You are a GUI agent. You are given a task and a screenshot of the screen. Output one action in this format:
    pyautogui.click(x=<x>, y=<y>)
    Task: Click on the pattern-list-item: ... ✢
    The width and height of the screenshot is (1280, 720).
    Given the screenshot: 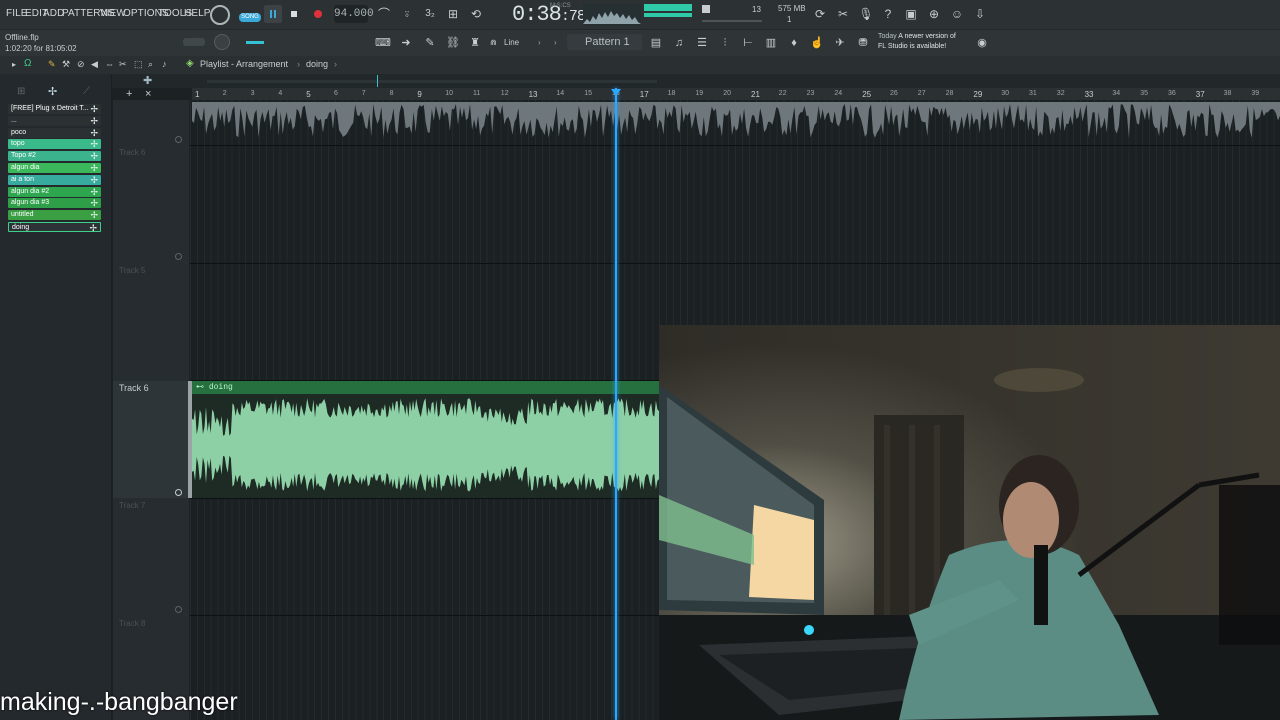 What is the action you would take?
    pyautogui.click(x=54, y=120)
    